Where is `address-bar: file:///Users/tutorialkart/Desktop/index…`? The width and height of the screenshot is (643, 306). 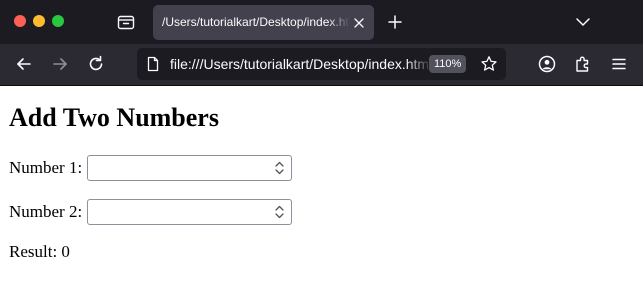
address-bar: file:///Users/tutorialkart/Desktop/index… is located at coordinates (321, 64).